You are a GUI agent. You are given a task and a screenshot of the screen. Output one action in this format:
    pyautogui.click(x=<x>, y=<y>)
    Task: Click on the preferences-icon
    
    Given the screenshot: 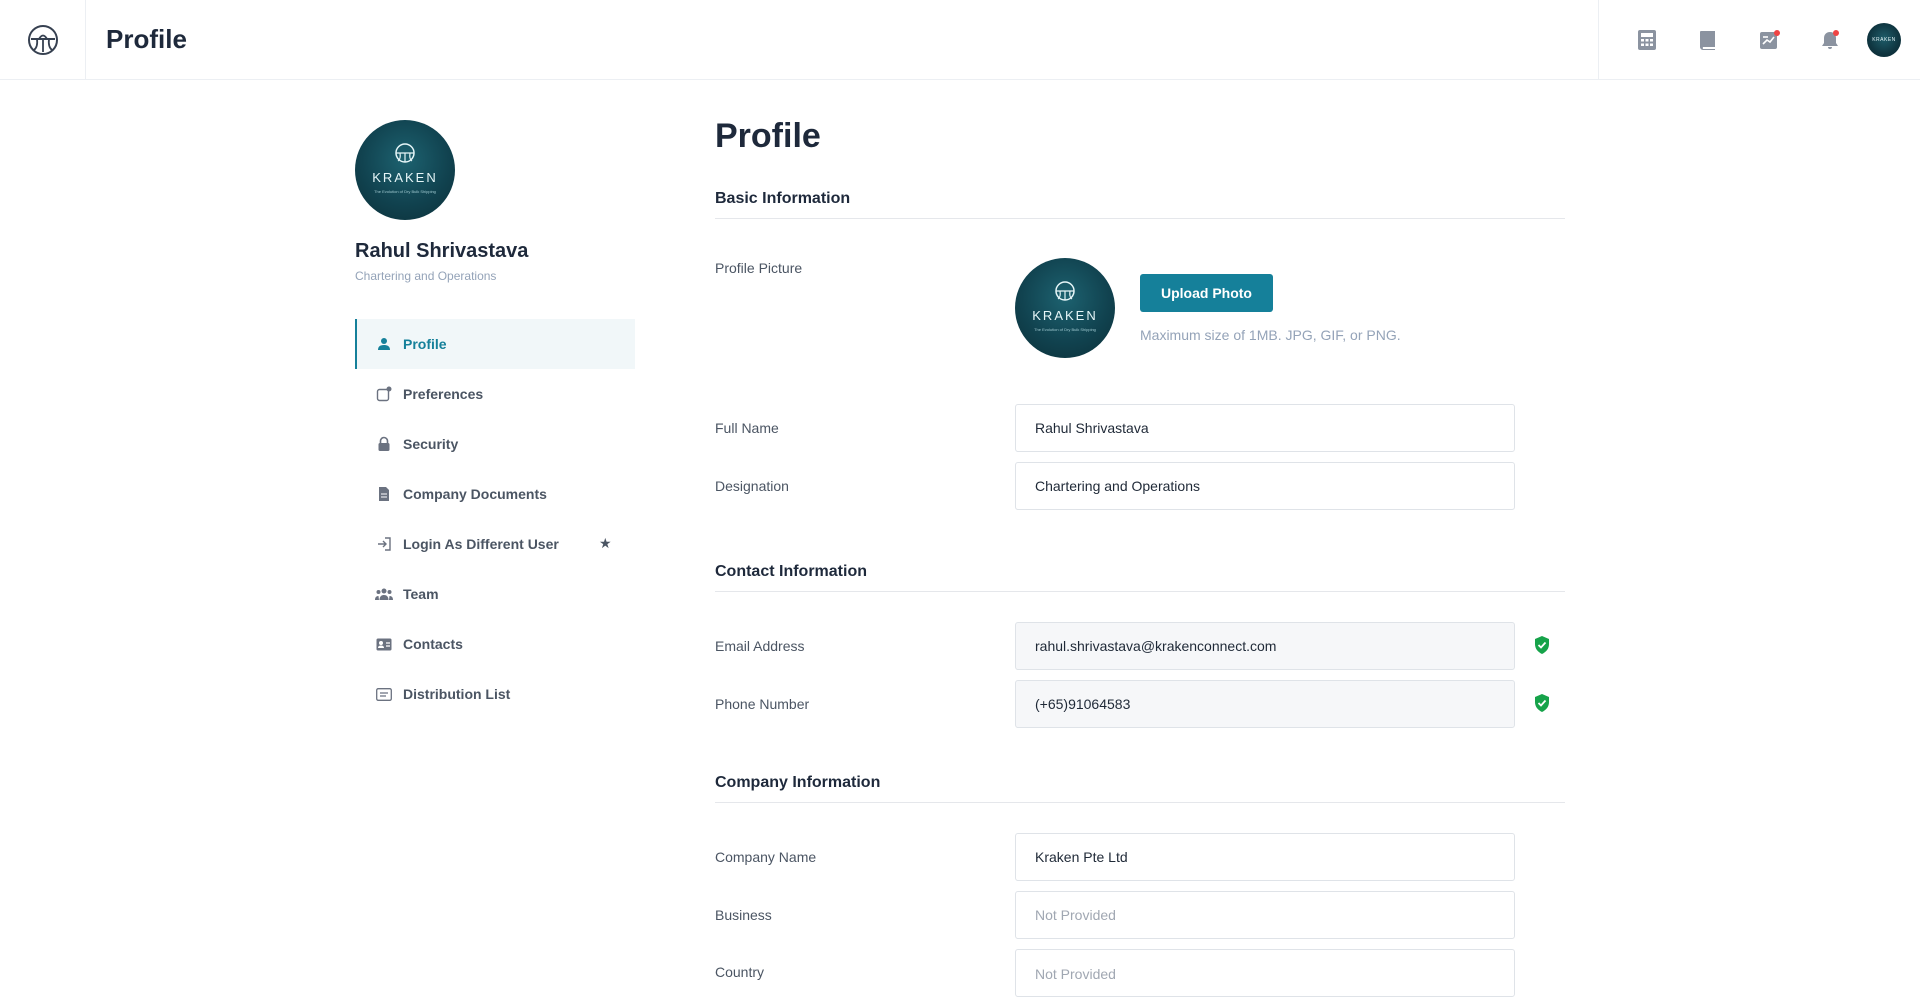 What is the action you would take?
    pyautogui.click(x=384, y=394)
    